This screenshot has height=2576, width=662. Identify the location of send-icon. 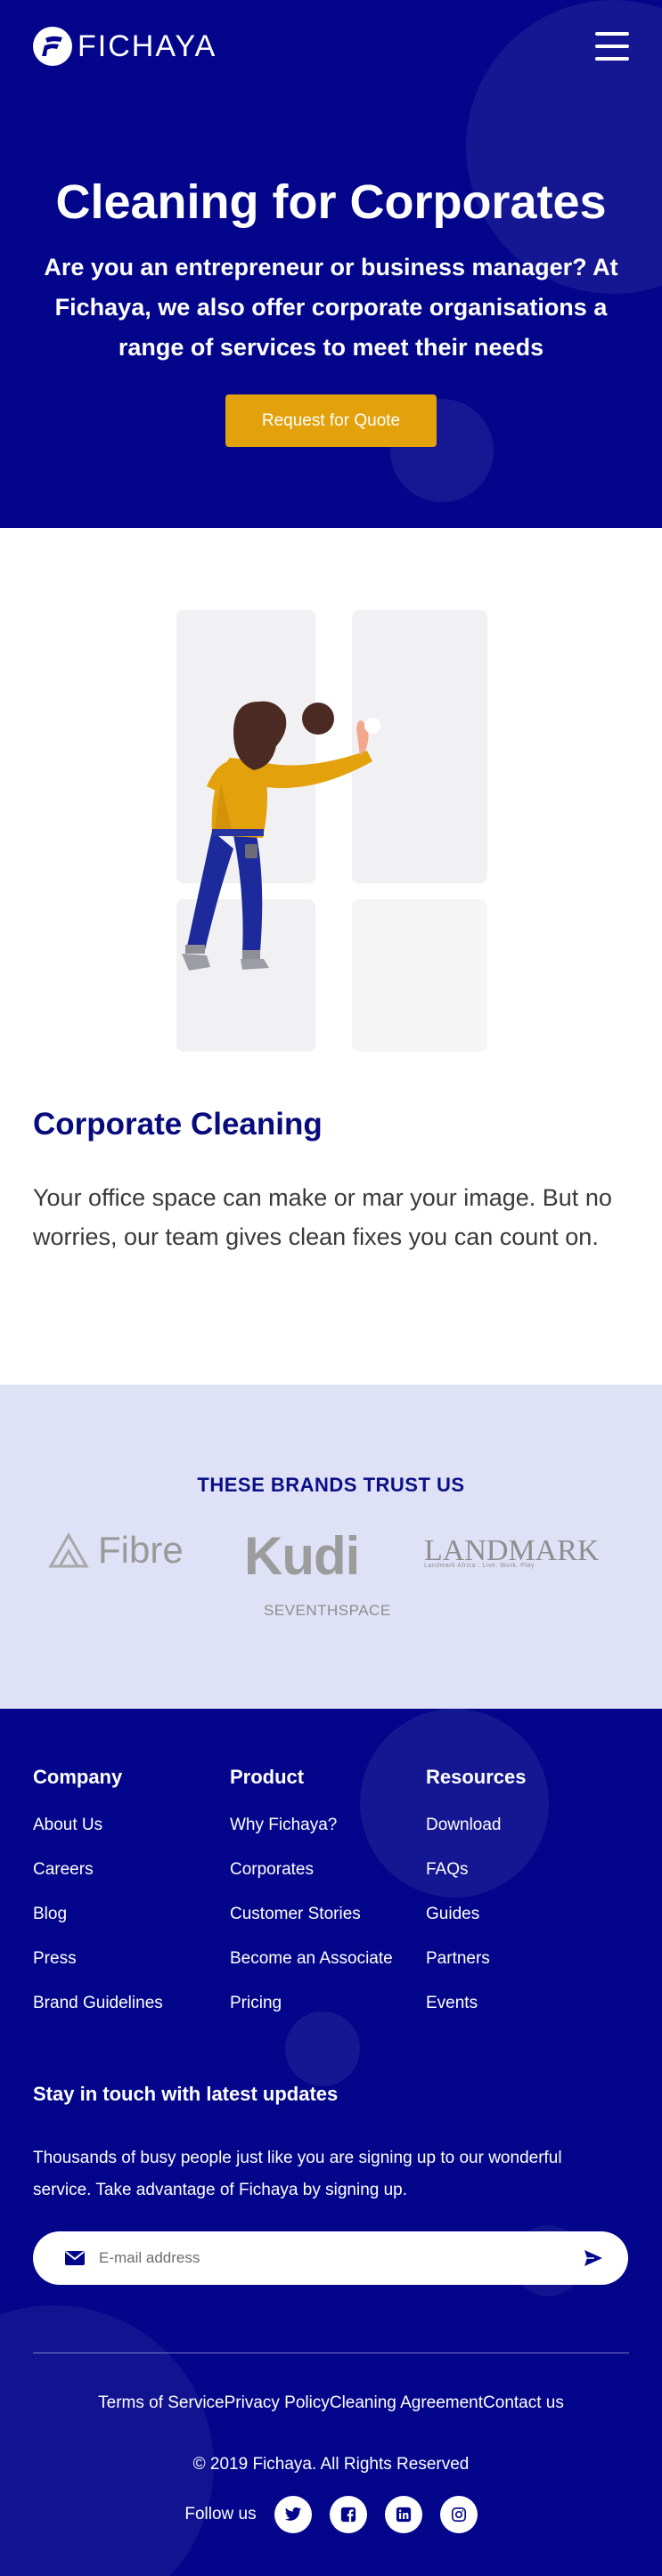
(593, 2258).